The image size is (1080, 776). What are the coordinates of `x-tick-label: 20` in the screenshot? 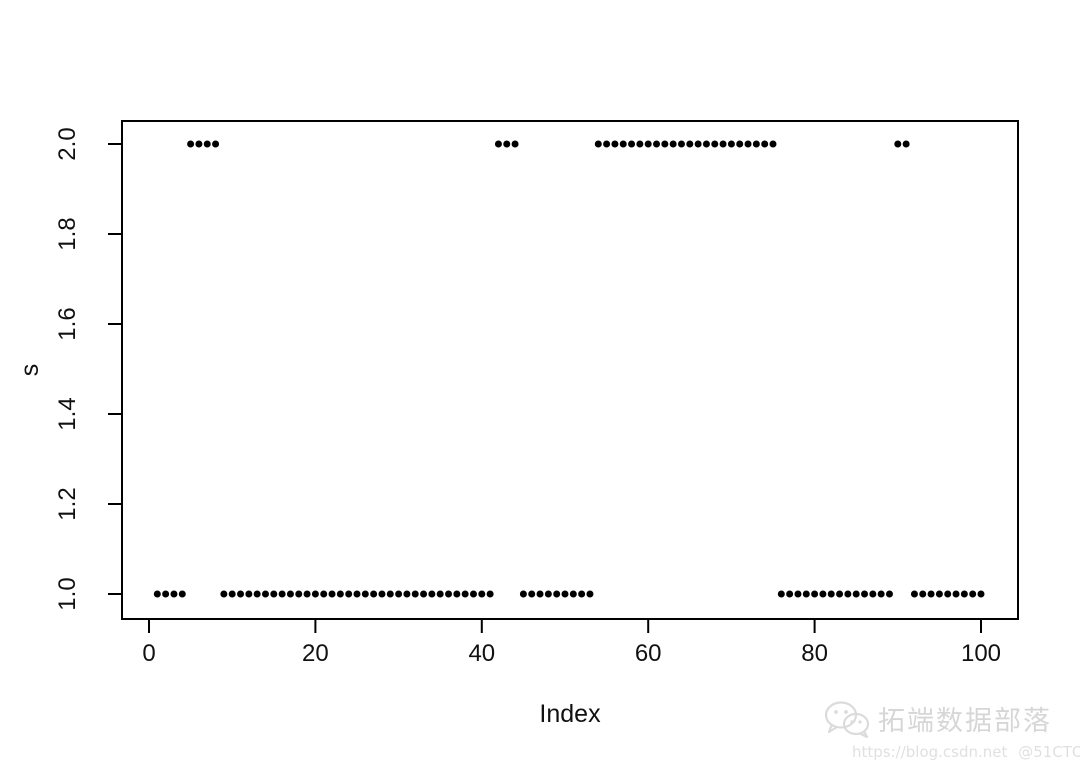 It's located at (315, 653).